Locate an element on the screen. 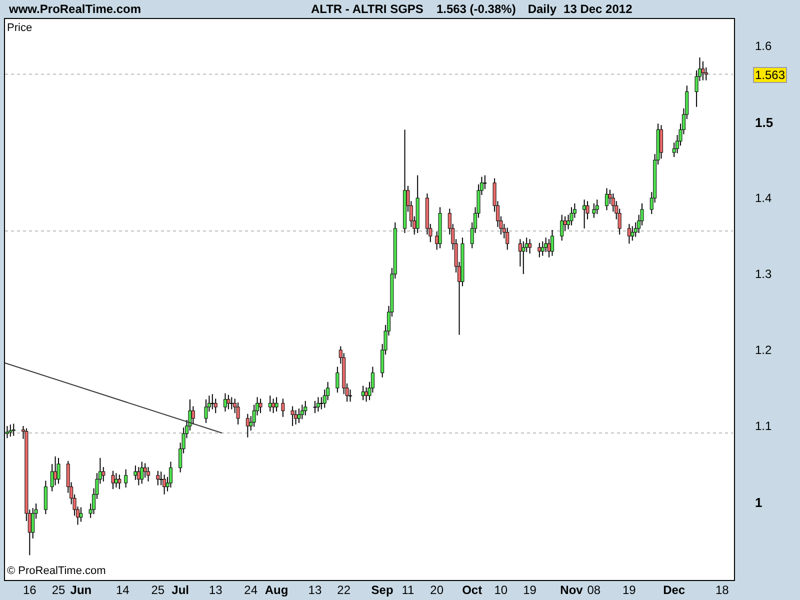 This screenshot has height=600, width=800. site-name: www.ProRealTime.com is located at coordinates (75, 9).